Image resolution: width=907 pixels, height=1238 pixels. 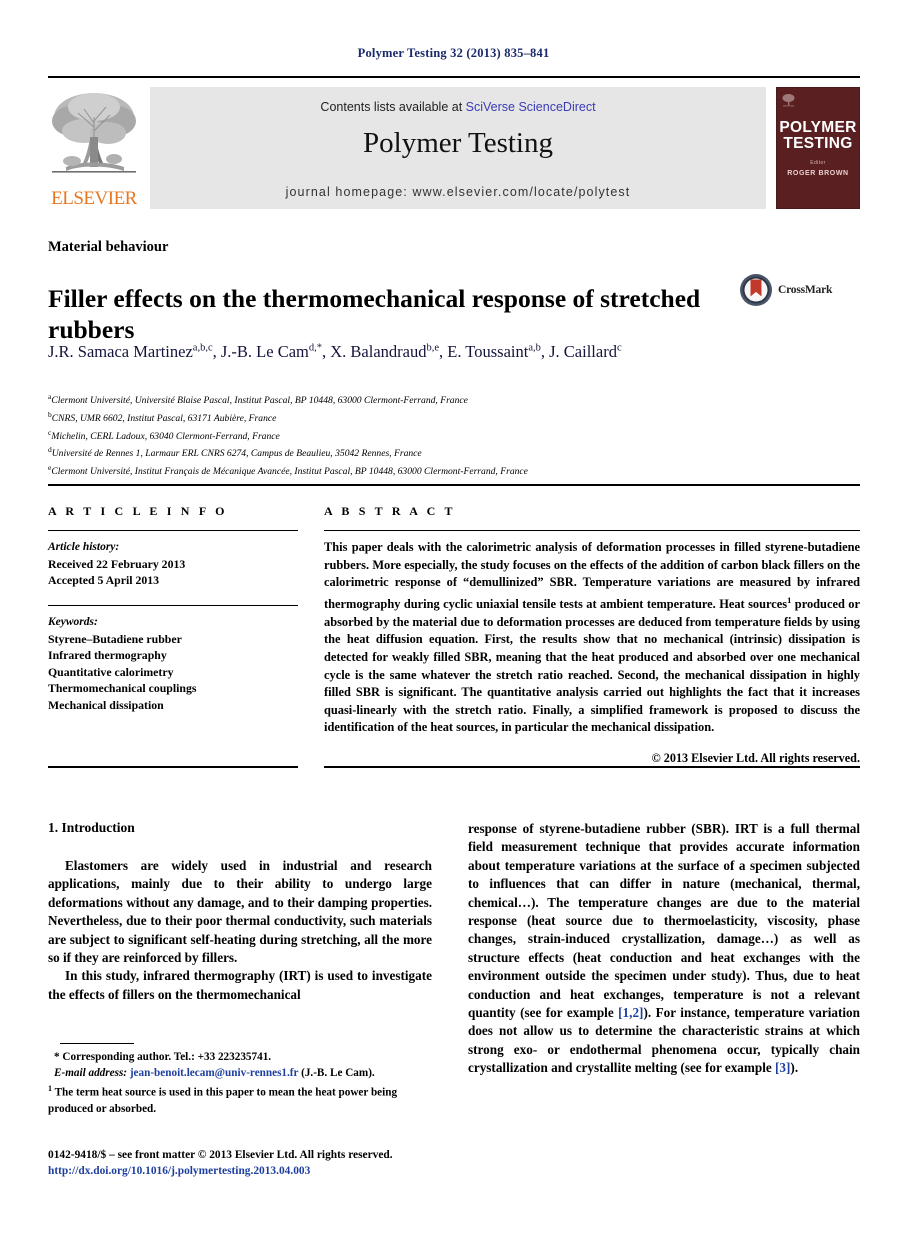 What do you see at coordinates (111, 671) in the screenshot?
I see `keyword-item: Quantitative calorimetry` at bounding box center [111, 671].